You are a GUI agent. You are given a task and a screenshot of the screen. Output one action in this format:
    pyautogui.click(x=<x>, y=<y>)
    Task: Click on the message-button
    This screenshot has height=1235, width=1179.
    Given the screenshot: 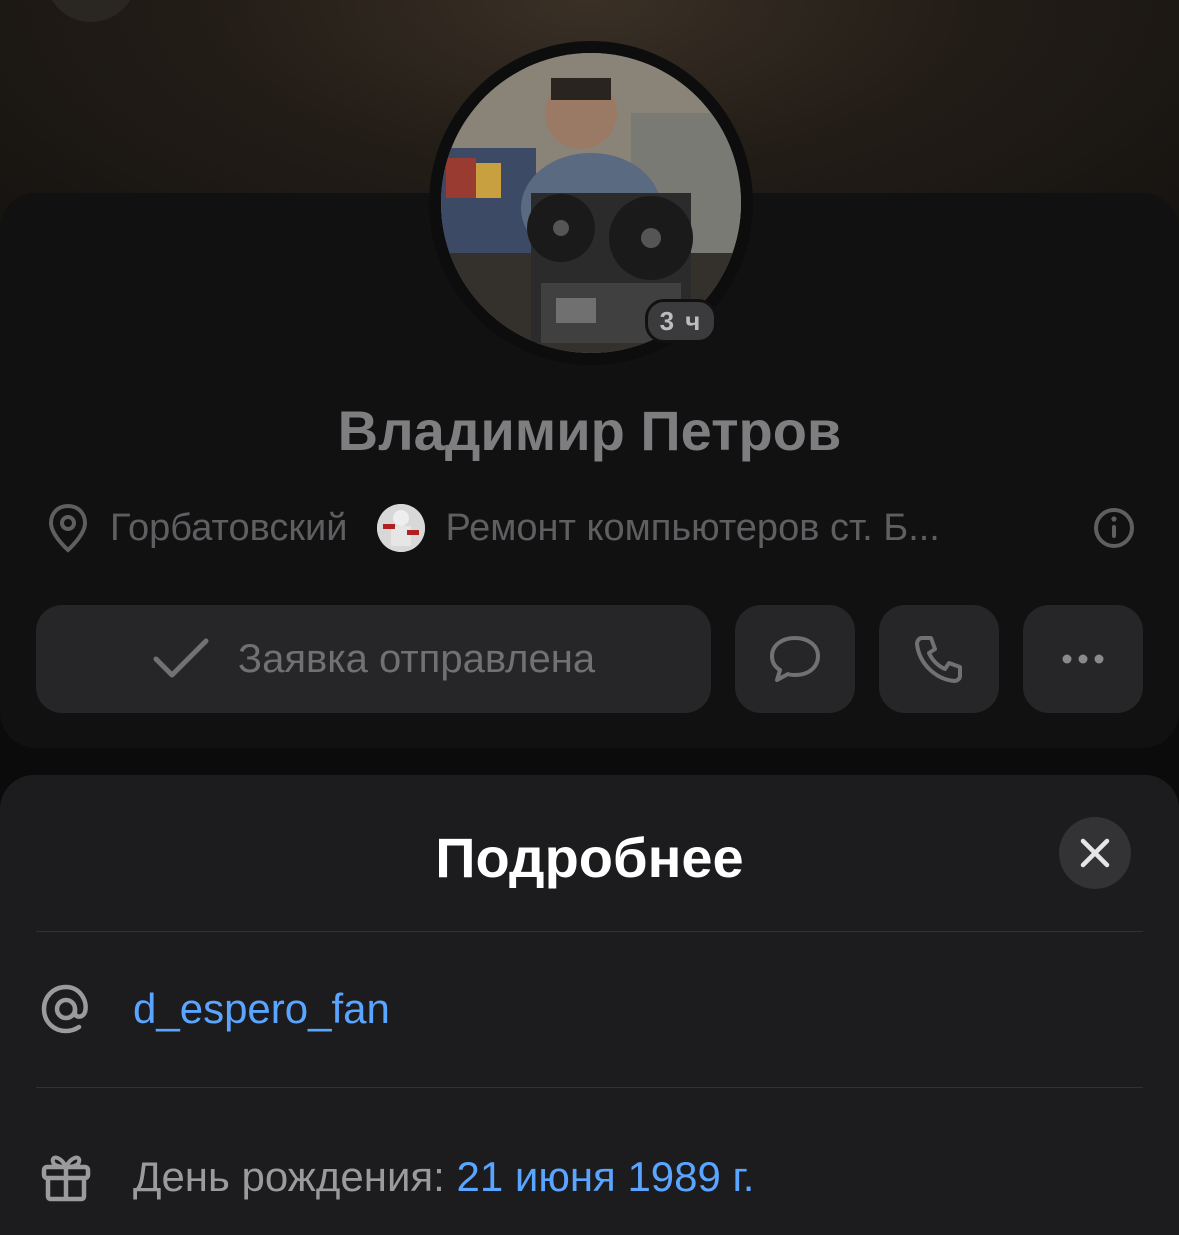 What is the action you would take?
    pyautogui.click(x=795, y=659)
    